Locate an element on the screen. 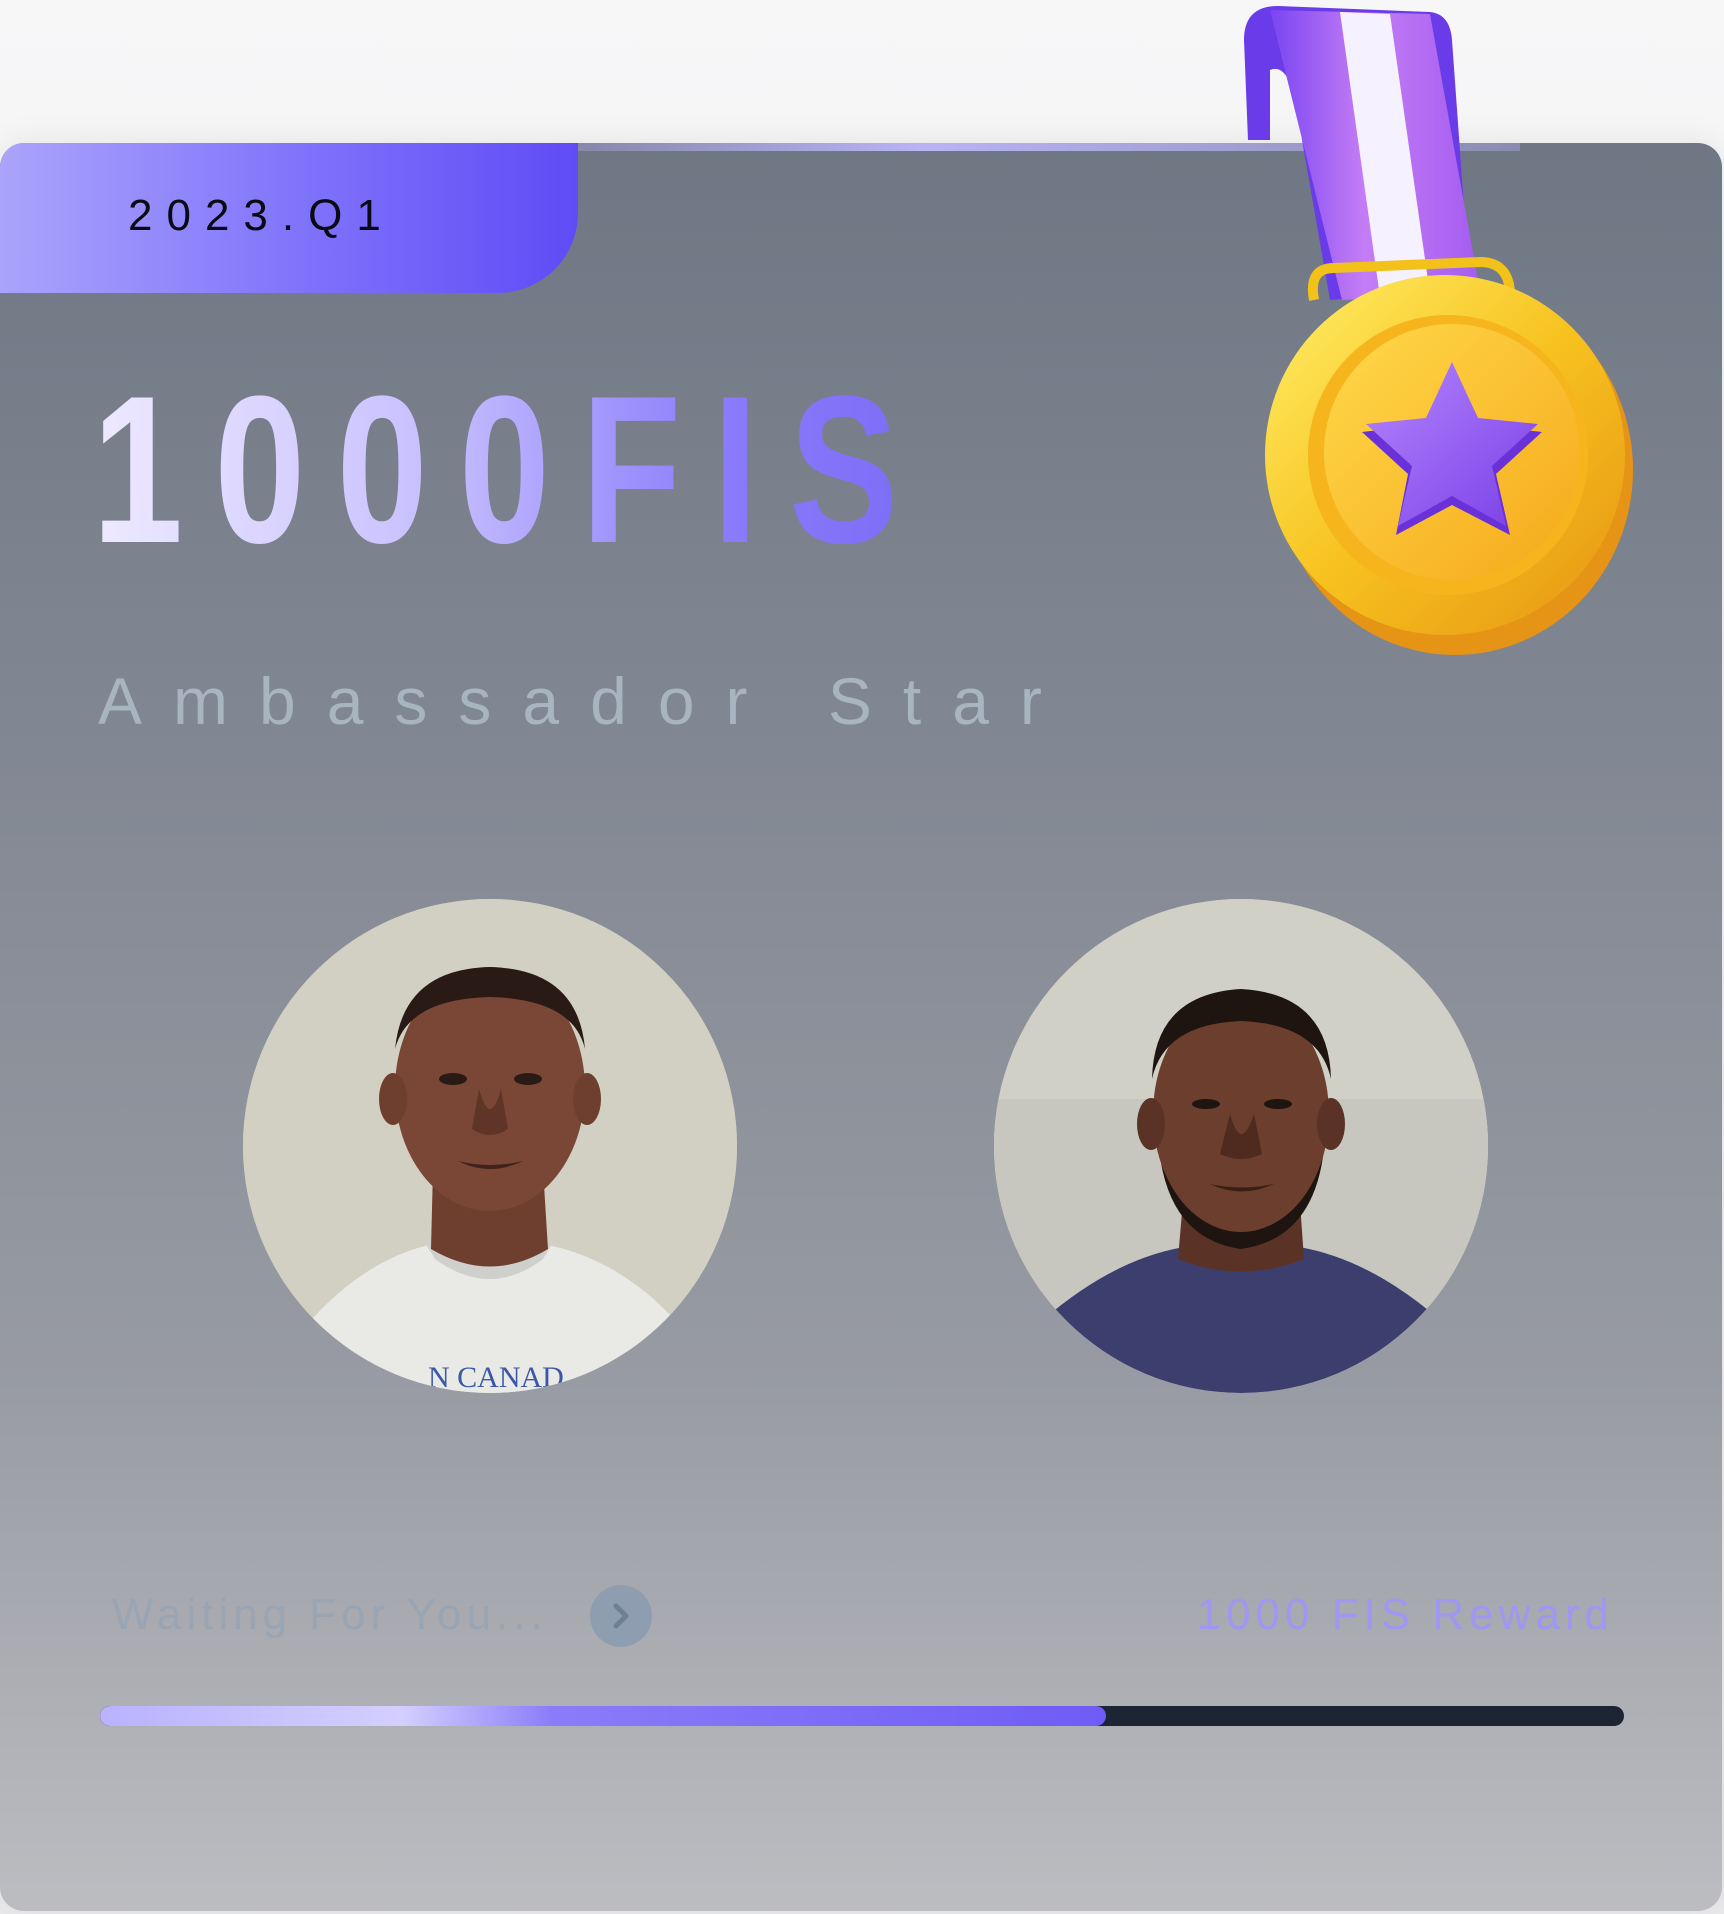  card-subtitle: Ambassador Star is located at coordinates (585, 701).